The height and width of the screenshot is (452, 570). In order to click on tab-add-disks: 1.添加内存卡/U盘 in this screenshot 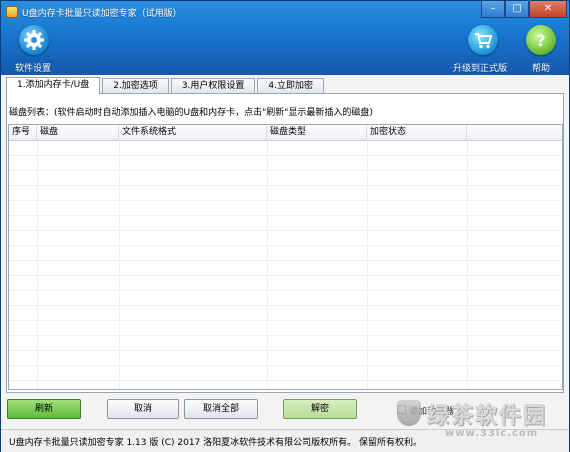, I will do `click(53, 85)`.